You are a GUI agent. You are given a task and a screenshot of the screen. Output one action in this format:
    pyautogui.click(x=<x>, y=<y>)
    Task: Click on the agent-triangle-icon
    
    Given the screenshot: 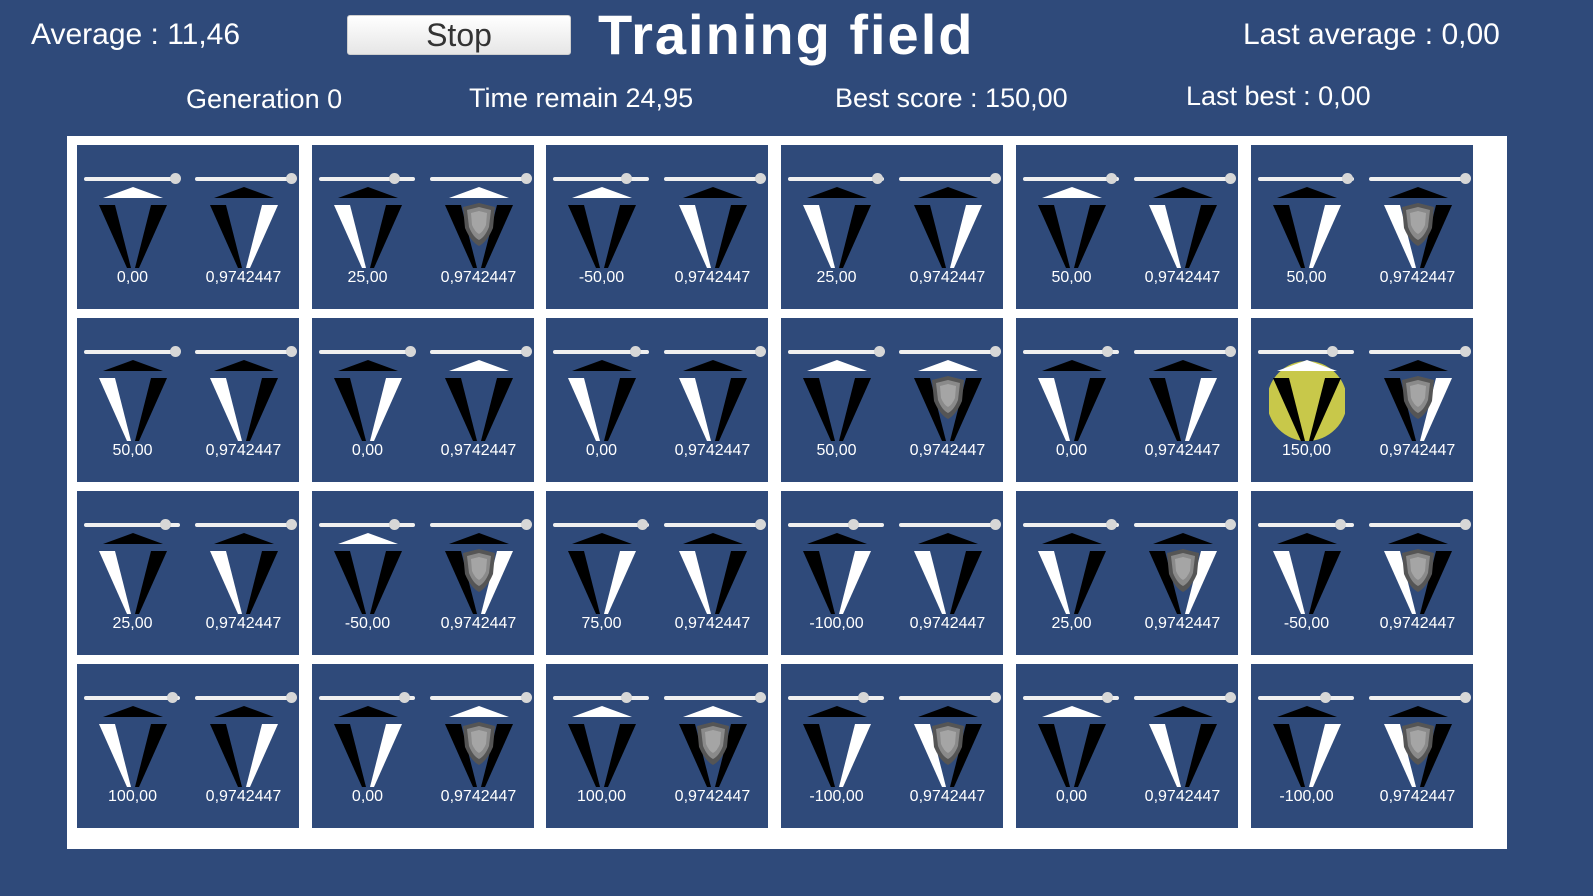 What is the action you would take?
    pyautogui.click(x=1307, y=228)
    